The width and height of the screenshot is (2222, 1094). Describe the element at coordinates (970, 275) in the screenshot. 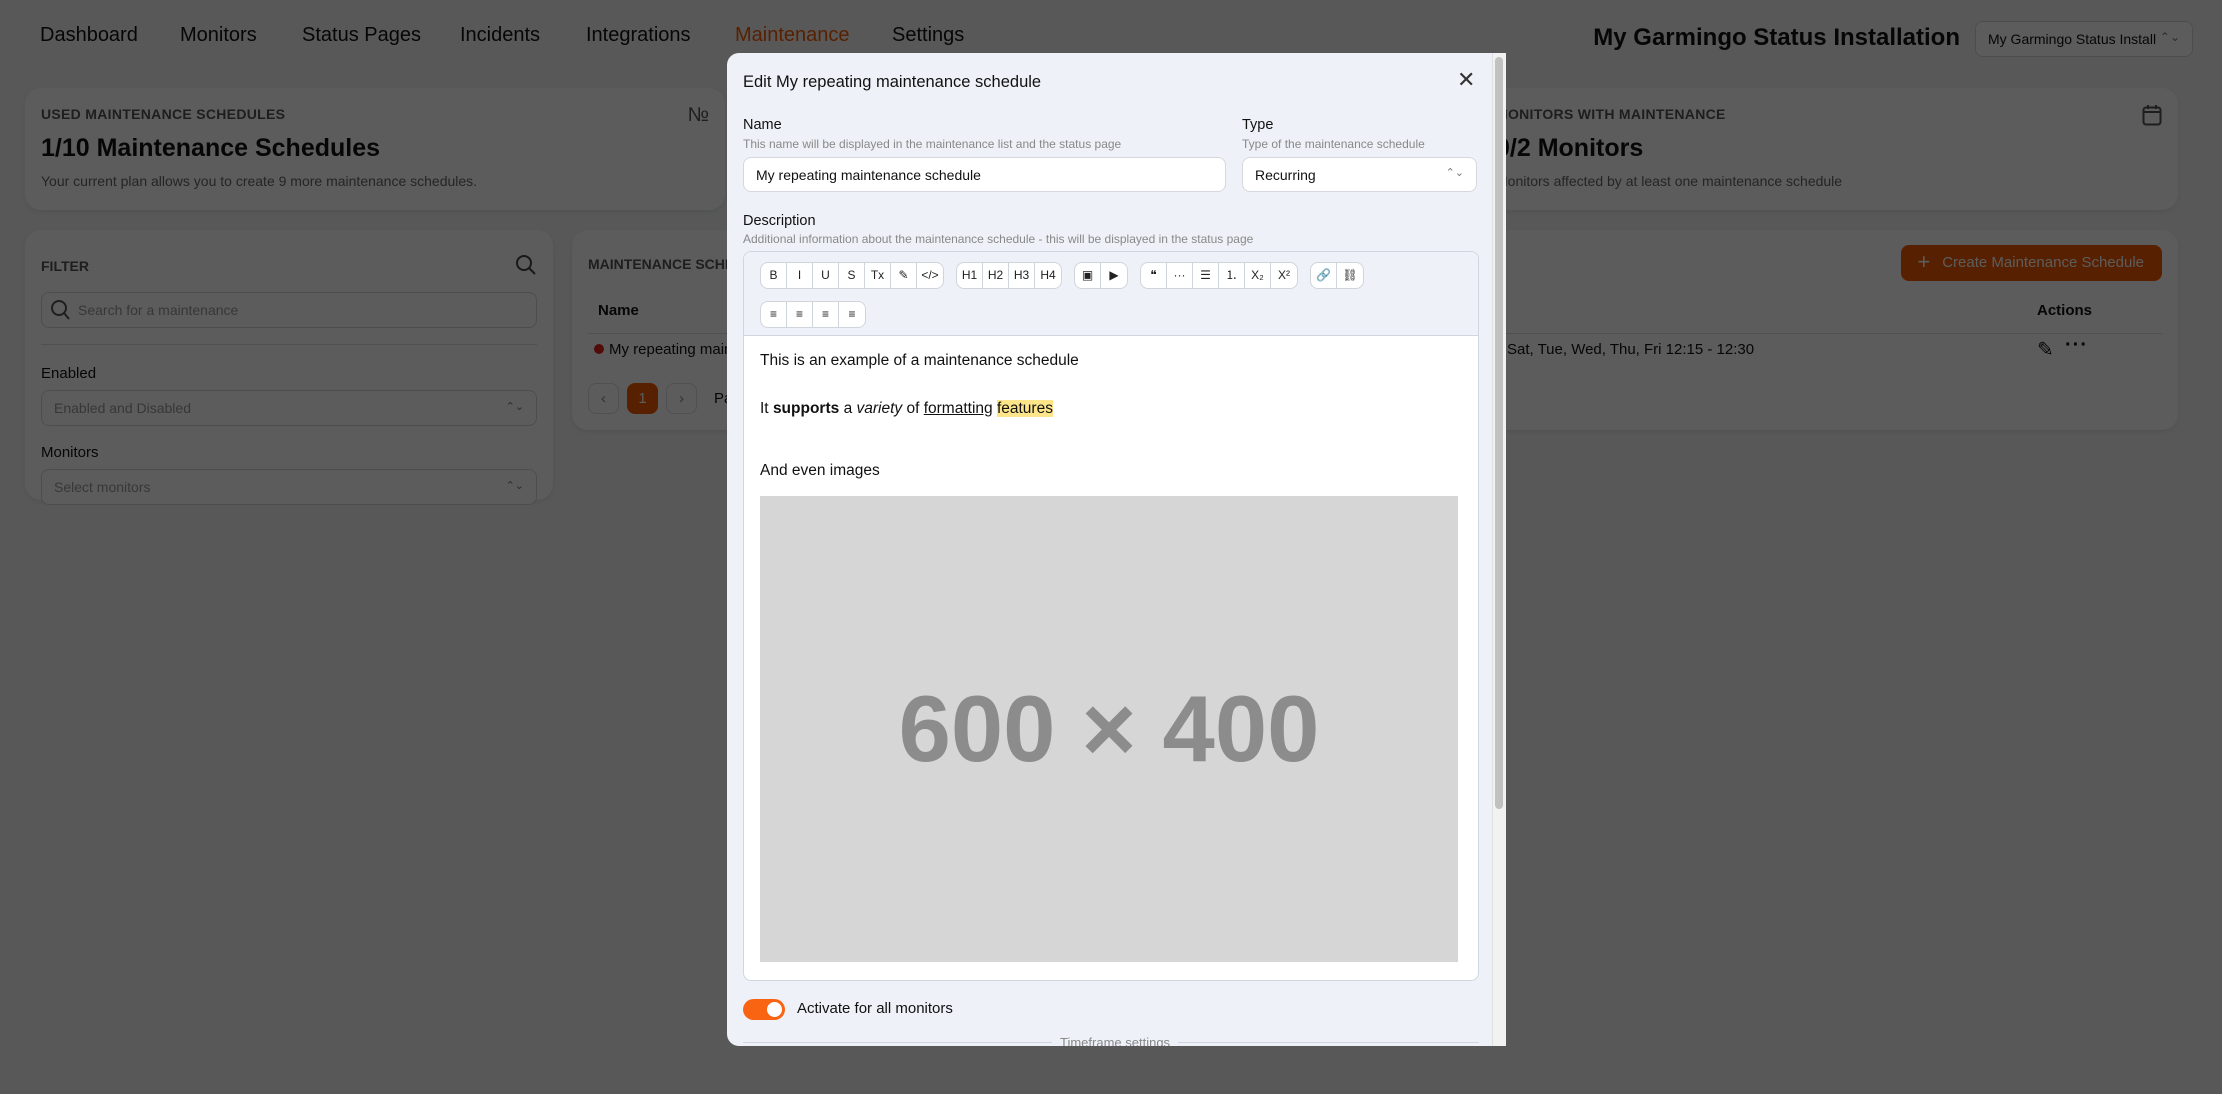

I see `heading-1-icon: H1` at that location.